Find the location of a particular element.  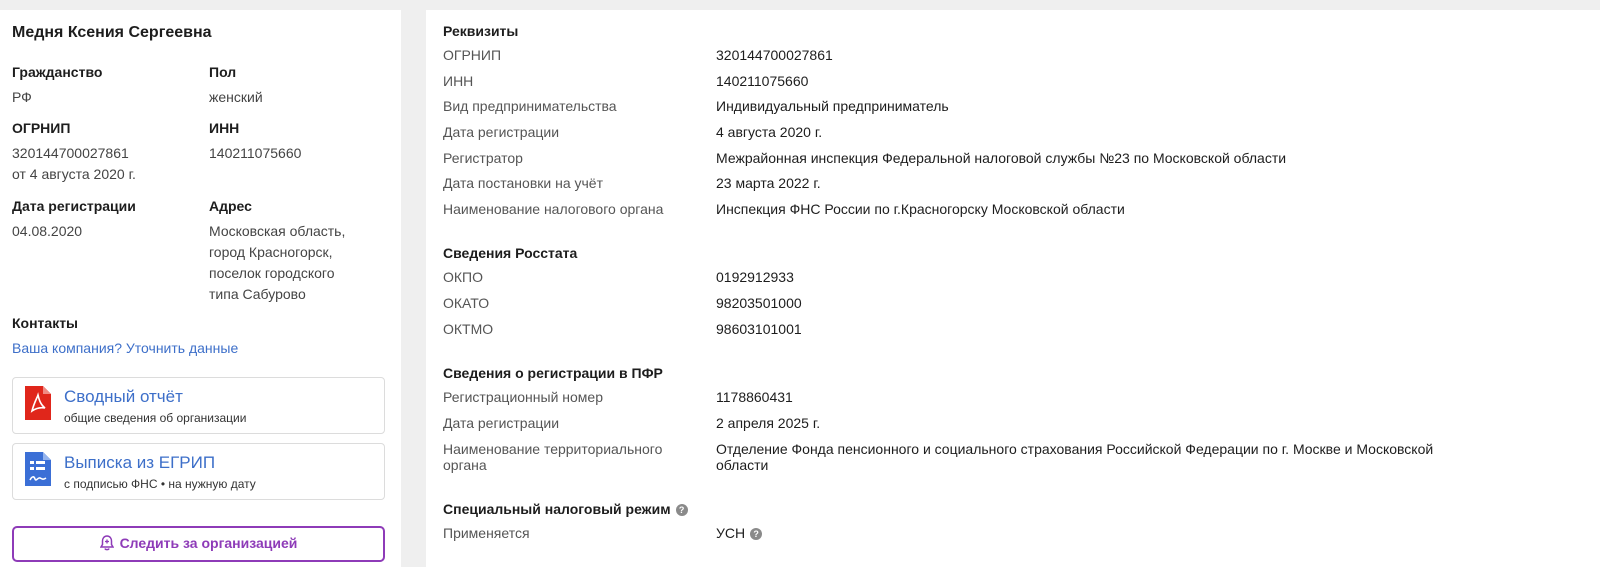

tax-regime-value: УСН? is located at coordinates (739, 533).